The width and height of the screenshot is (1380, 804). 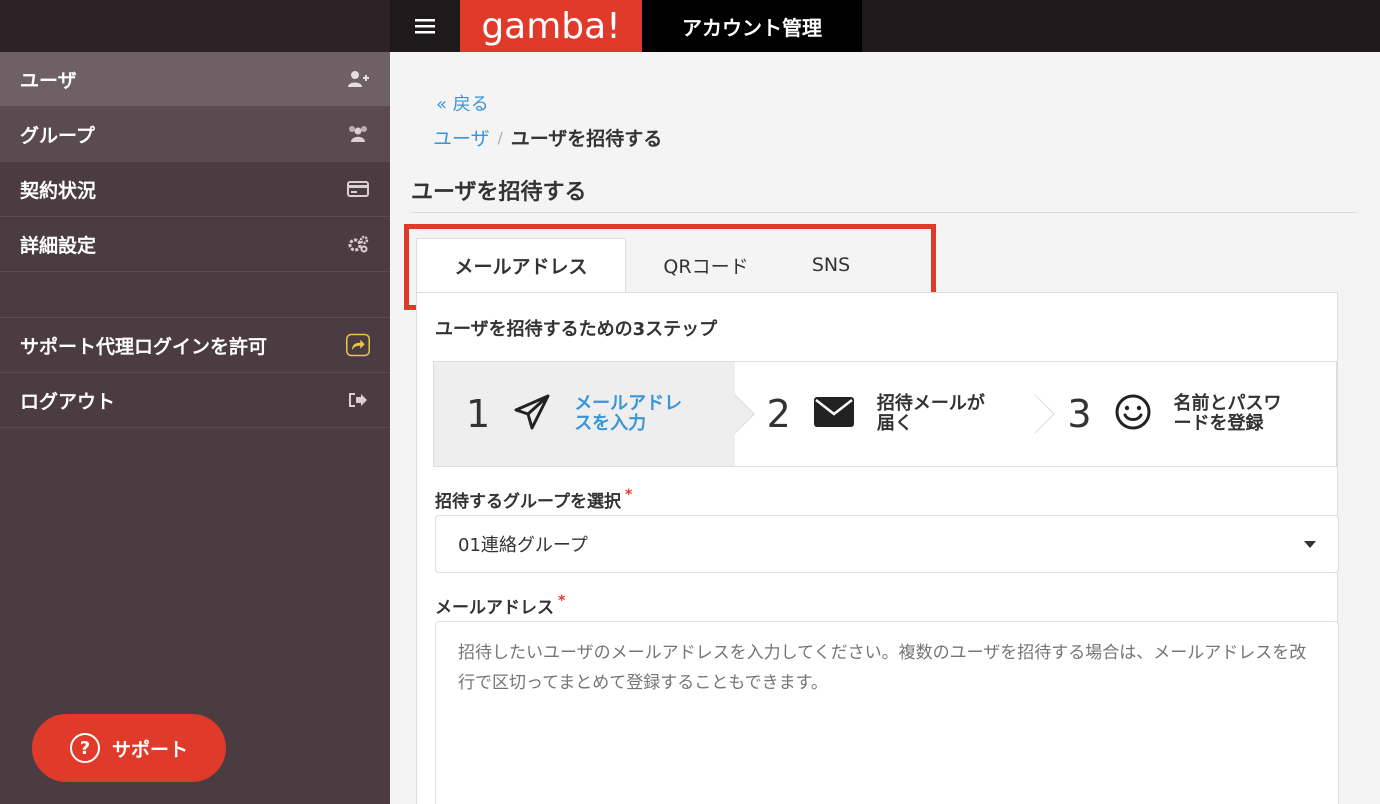 What do you see at coordinates (68, 401) in the screenshot?
I see `sidebar-item-label: ログアウト` at bounding box center [68, 401].